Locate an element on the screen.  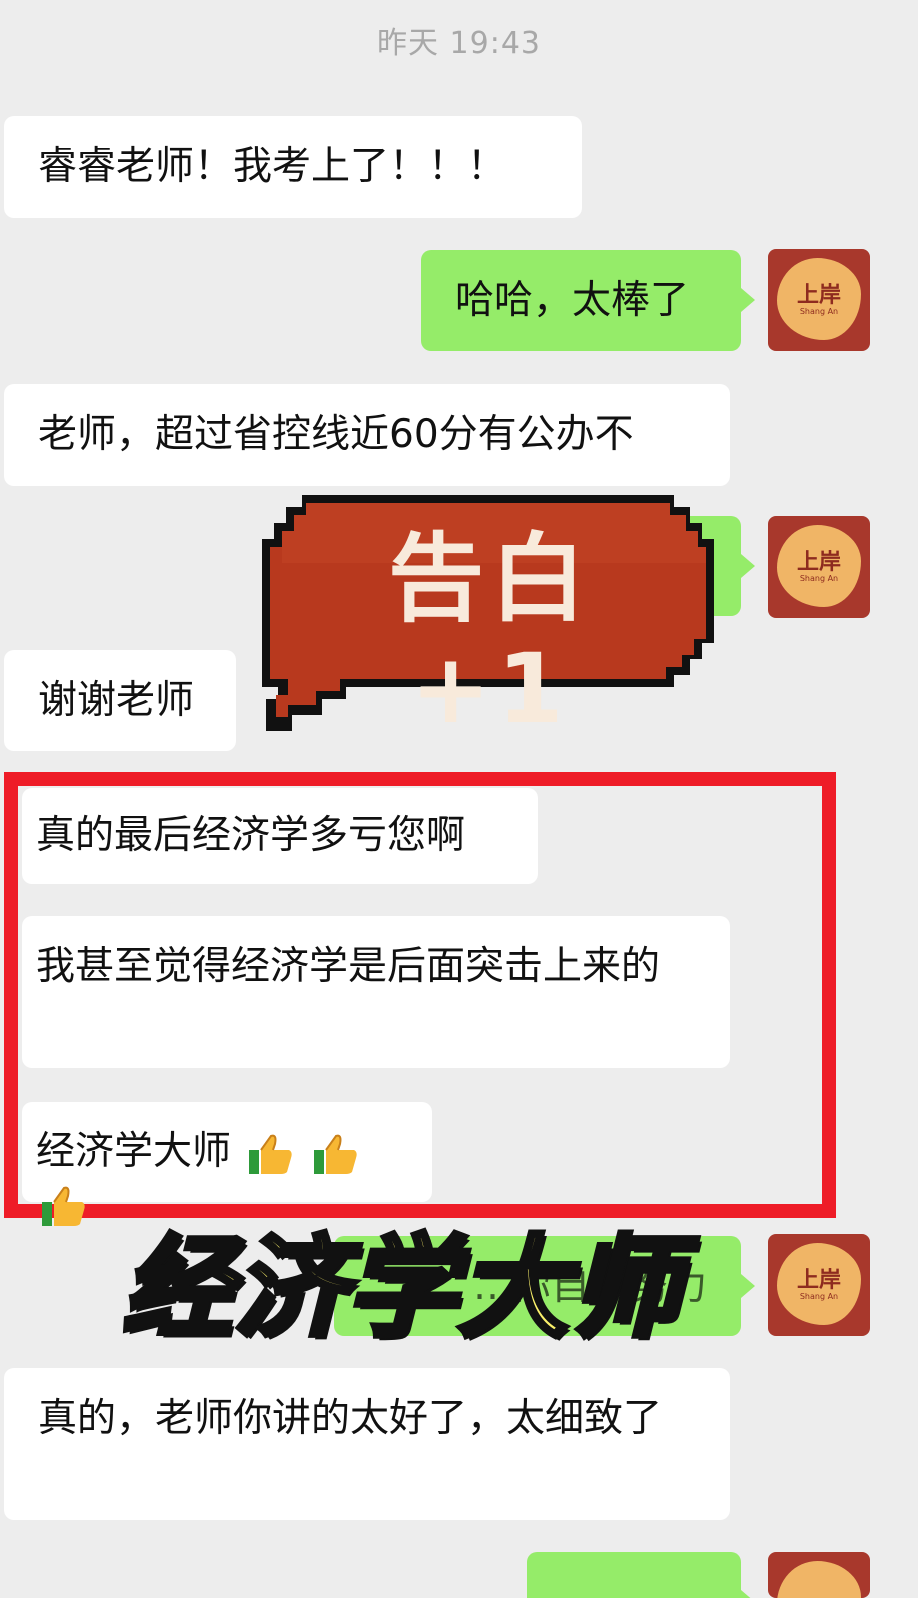
badge-label: 告白 +1 is located at coordinates (490, 634).